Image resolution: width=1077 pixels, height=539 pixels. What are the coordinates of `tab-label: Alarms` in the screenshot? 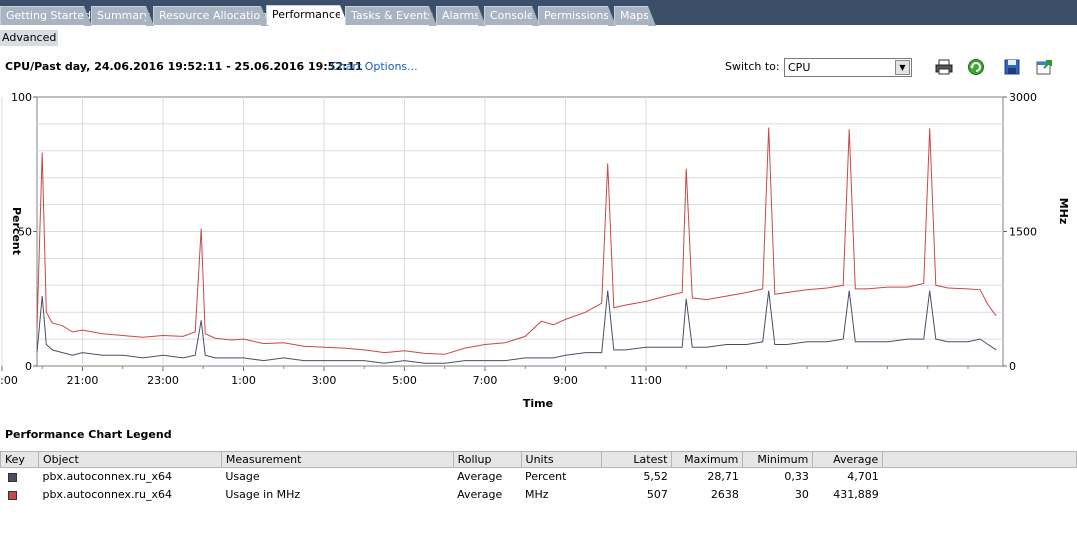 It's located at (461, 15).